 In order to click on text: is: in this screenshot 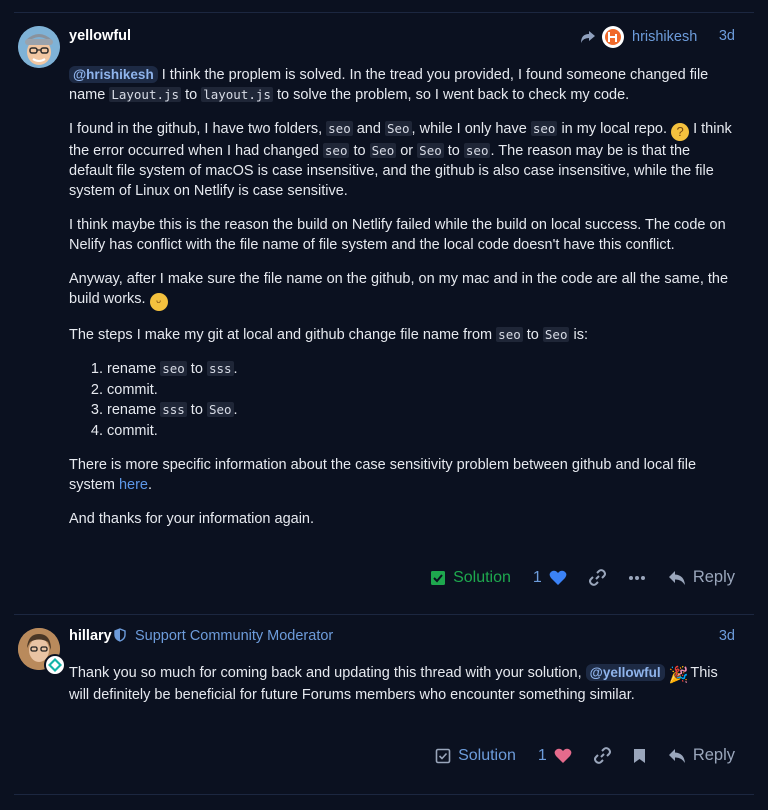, I will do `click(579, 335)`.